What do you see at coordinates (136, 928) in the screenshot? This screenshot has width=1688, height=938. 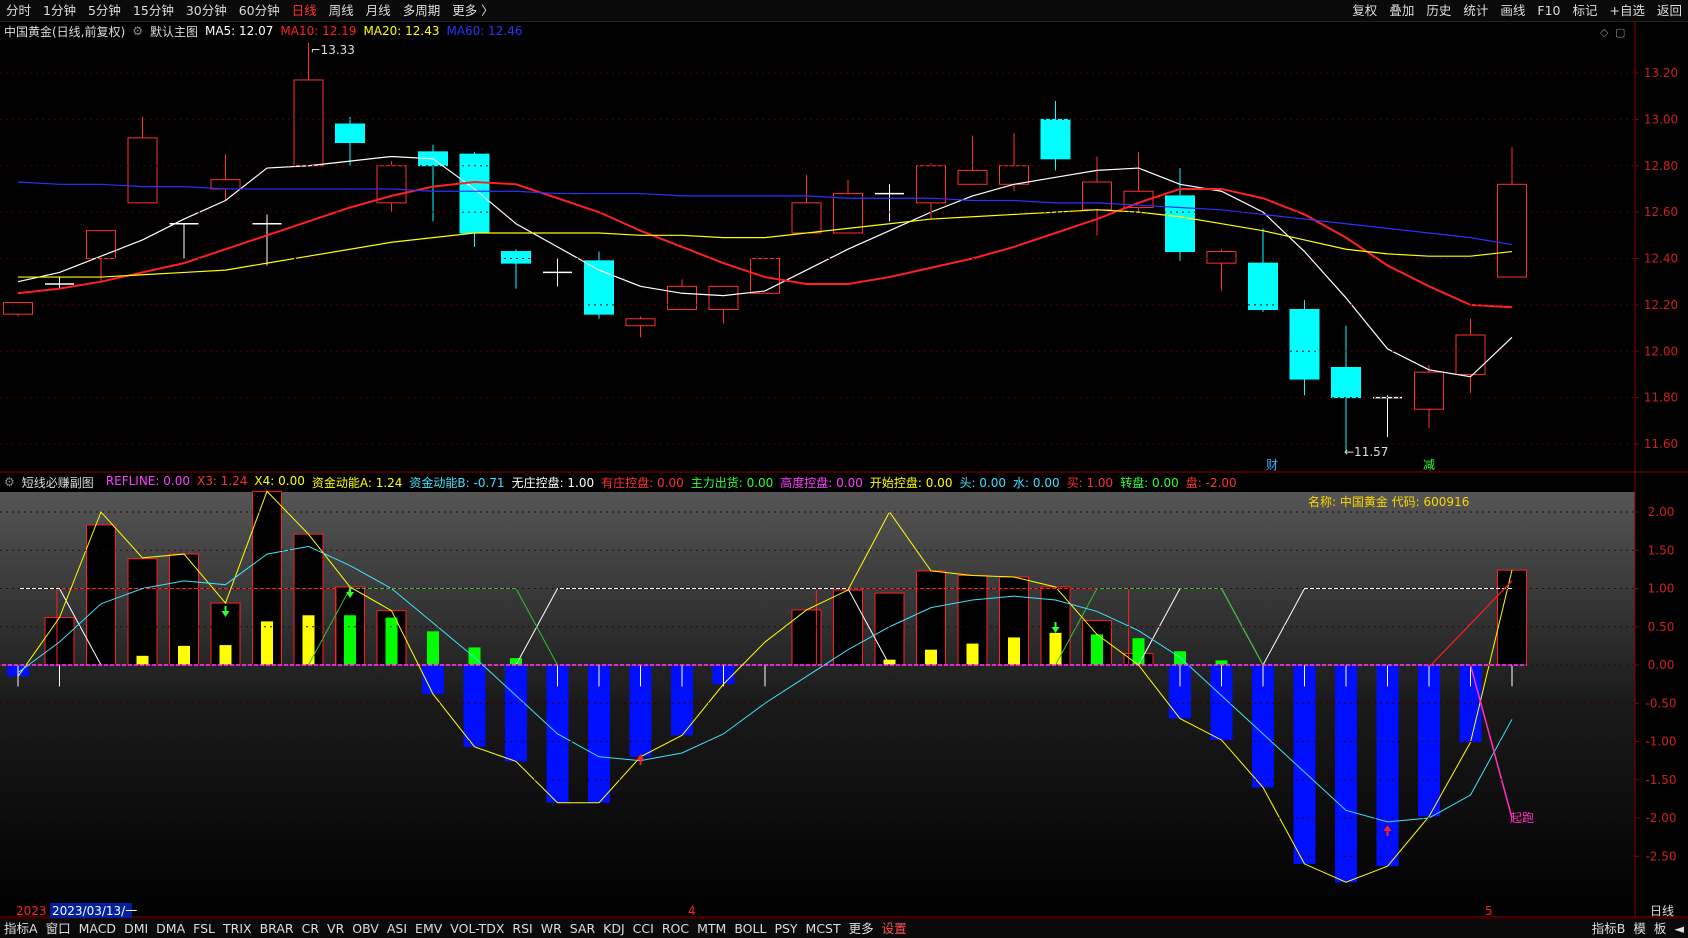 I see `indicator-tab: DMI` at bounding box center [136, 928].